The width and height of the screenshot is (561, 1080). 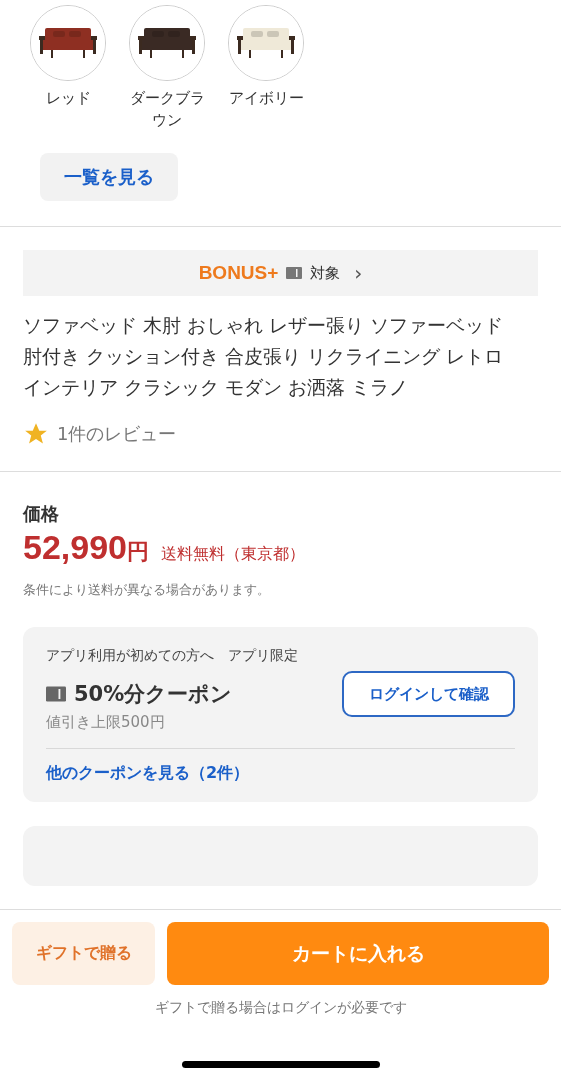 I want to click on gift-note: ギフトで贈る場合はログインが必要です, so click(x=280, y=1008).